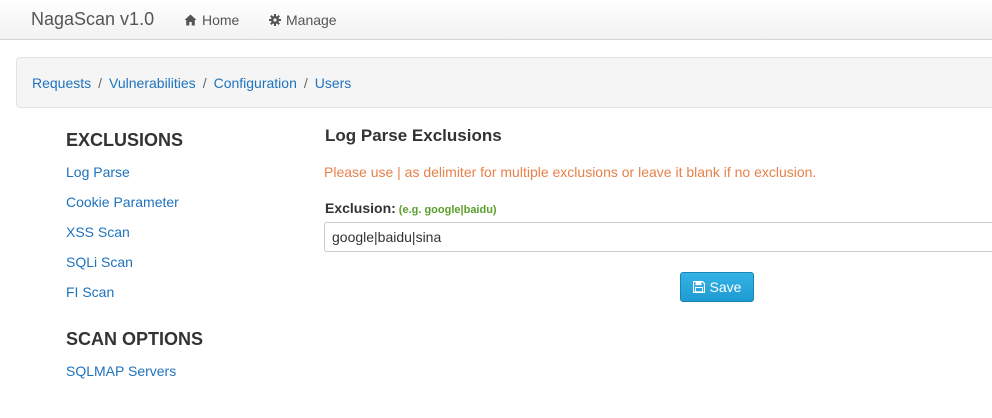  I want to click on sidebar-heading-scan-options: SCAN OPTIONS, so click(135, 339).